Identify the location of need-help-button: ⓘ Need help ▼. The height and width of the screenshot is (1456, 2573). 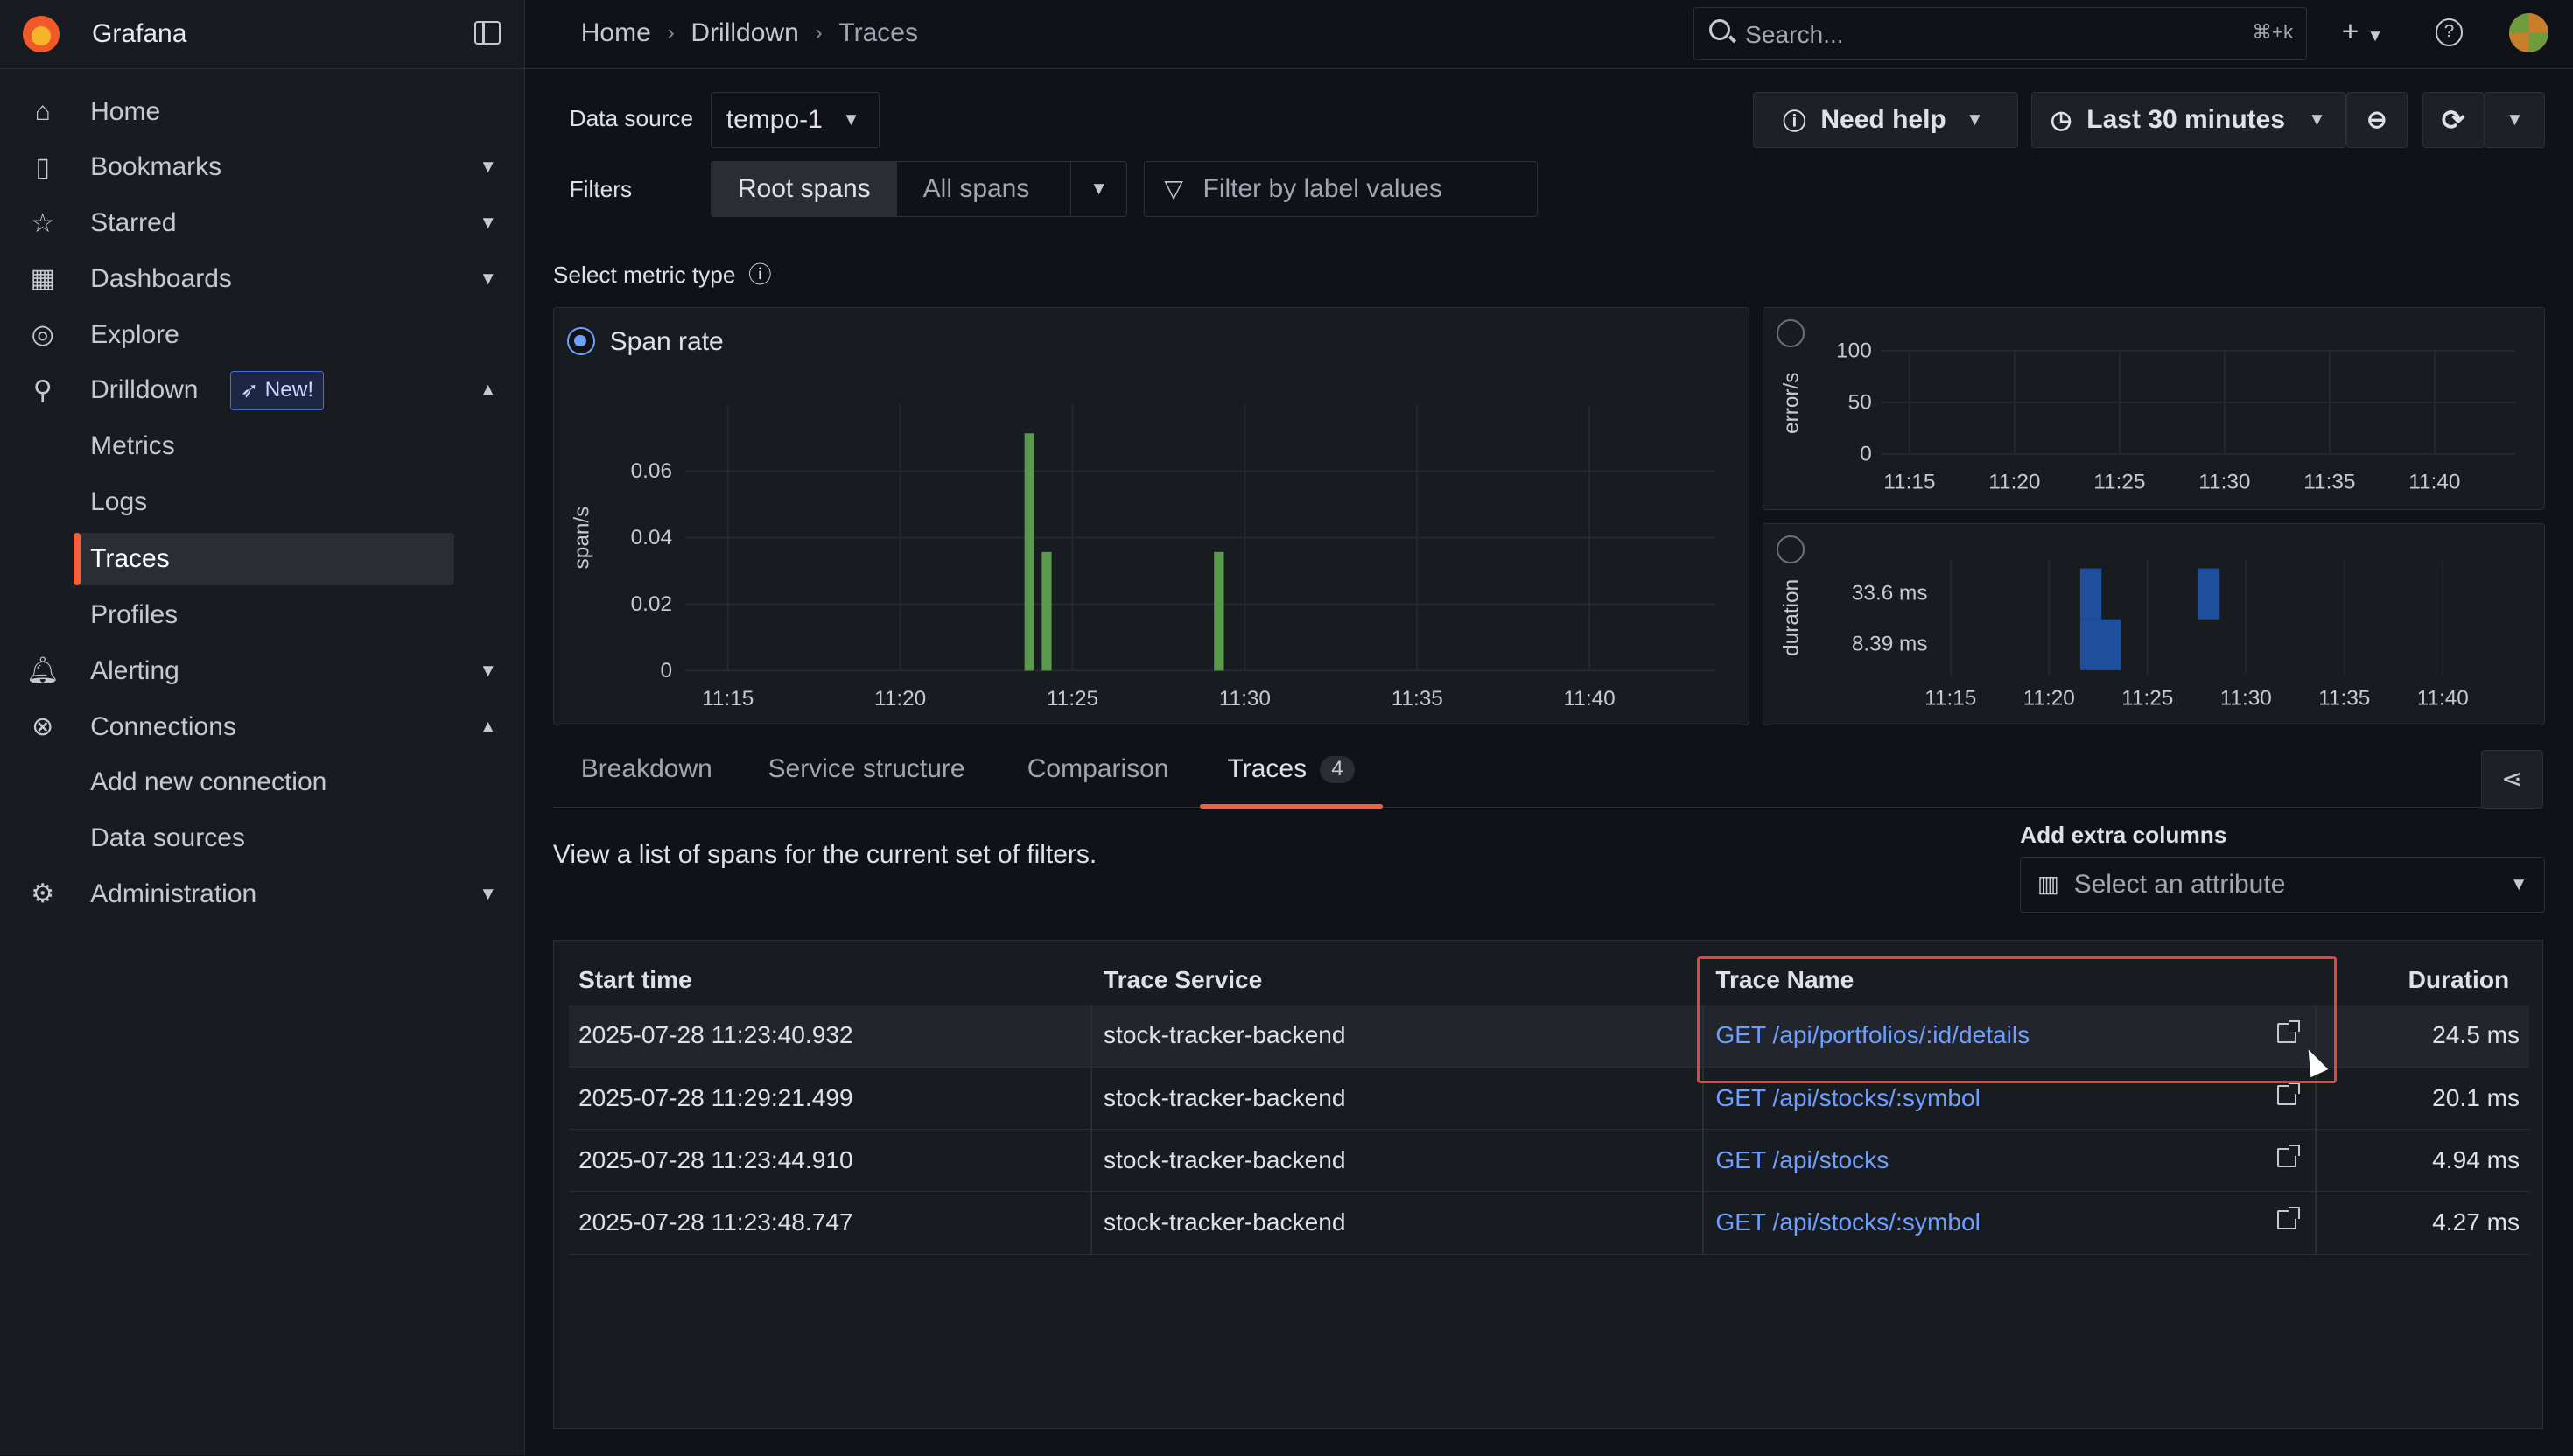
(1885, 120).